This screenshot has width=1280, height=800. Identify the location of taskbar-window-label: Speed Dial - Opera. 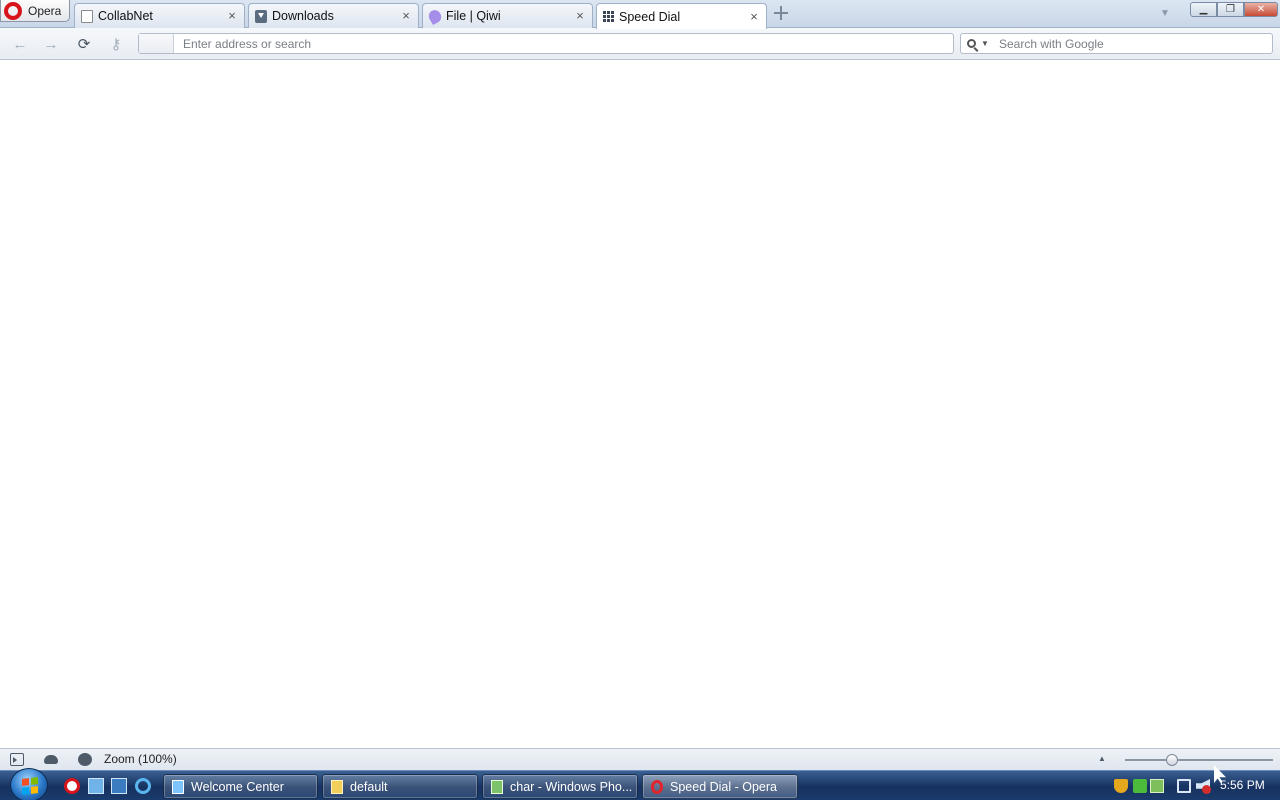
(724, 786).